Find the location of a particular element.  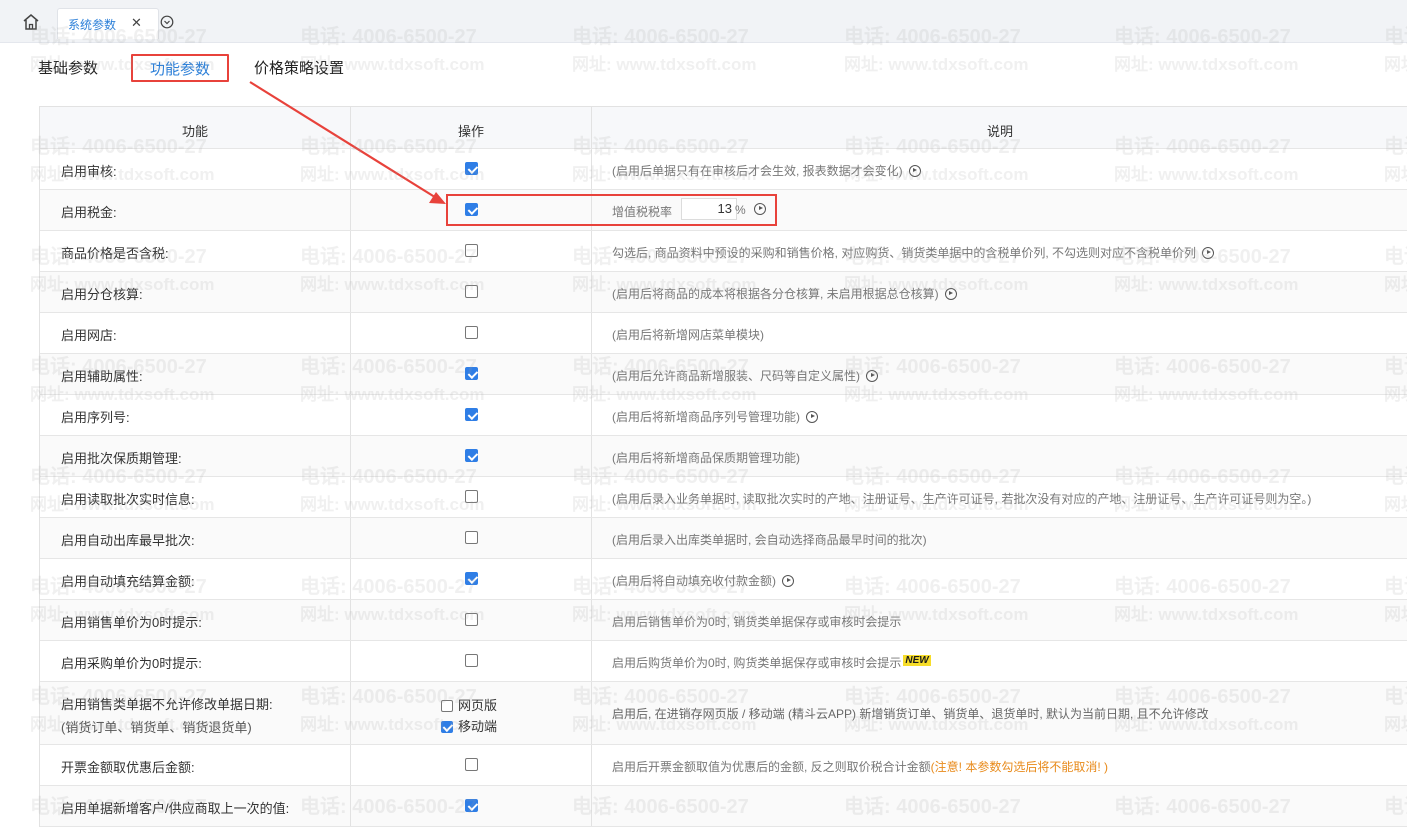

feature-label: 启用分仓核算: is located at coordinates (102, 294).